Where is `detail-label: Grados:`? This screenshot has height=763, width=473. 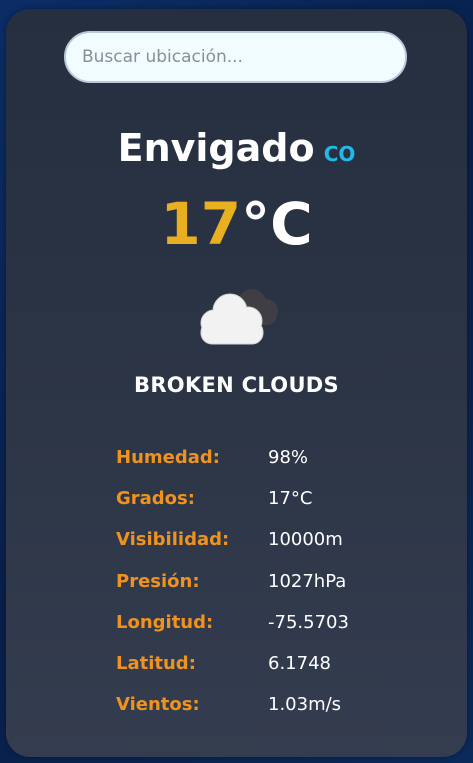 detail-label: Grados: is located at coordinates (155, 499).